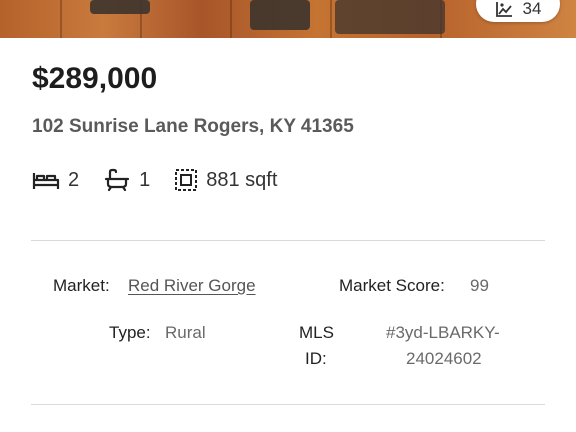 The image size is (576, 432). I want to click on sqft-feature: 881 sqft, so click(225, 180).